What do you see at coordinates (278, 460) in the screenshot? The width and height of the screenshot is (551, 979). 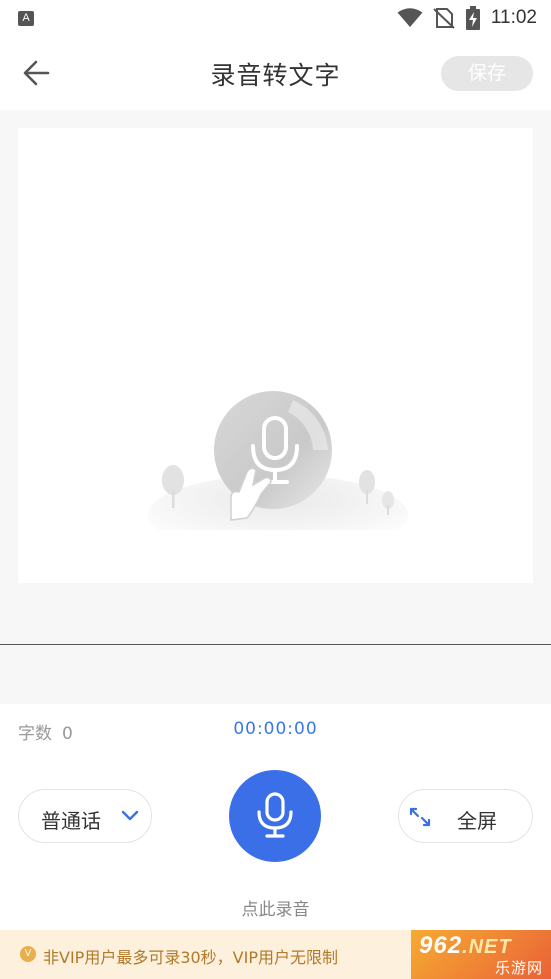 I see `microphone-tap-illustration` at bounding box center [278, 460].